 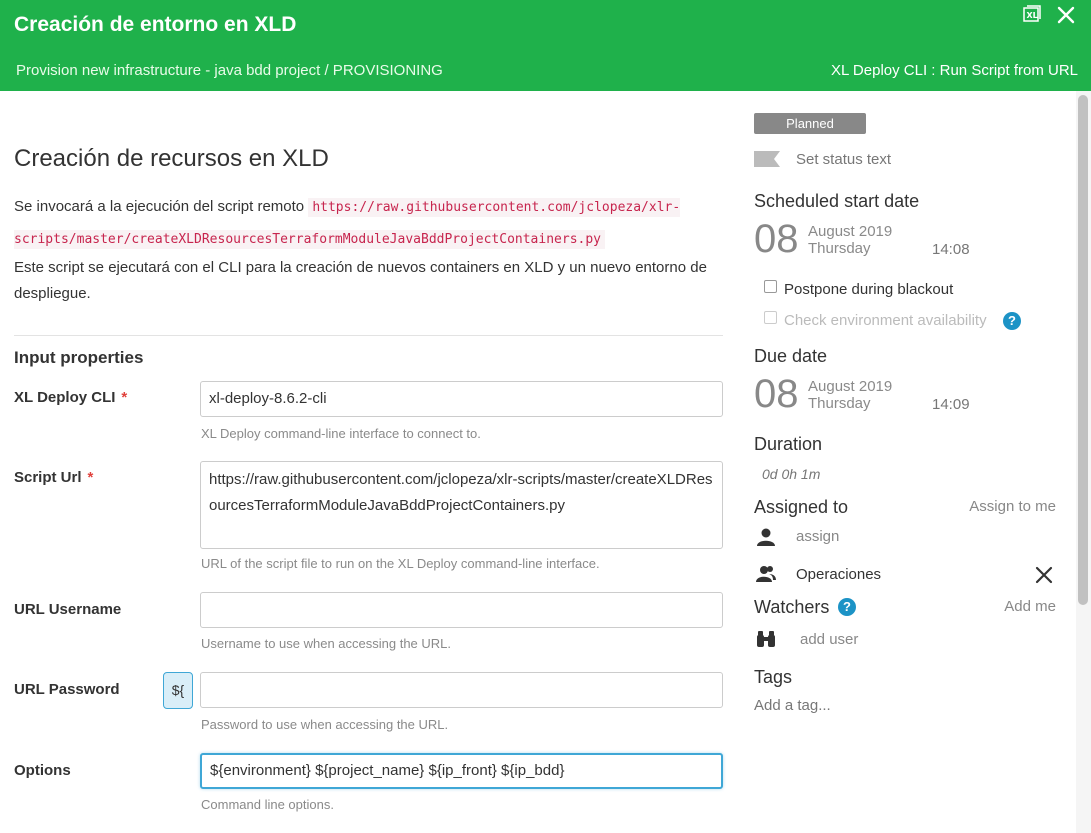 I want to click on url-password-help: Password to use when accessing the URL., so click(x=325, y=724).